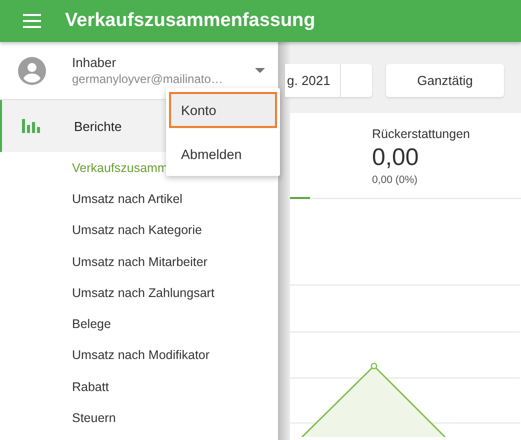 The width and height of the screenshot is (521, 440). What do you see at coordinates (190, 21) in the screenshot?
I see `page-title: Verkaufszusammenfassung` at bounding box center [190, 21].